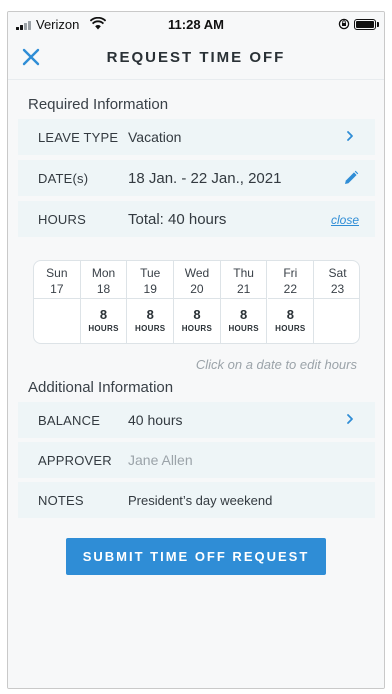 Image resolution: width=392 pixels, height=694 pixels. What do you see at coordinates (337, 289) in the screenshot?
I see `day-number: 23` at bounding box center [337, 289].